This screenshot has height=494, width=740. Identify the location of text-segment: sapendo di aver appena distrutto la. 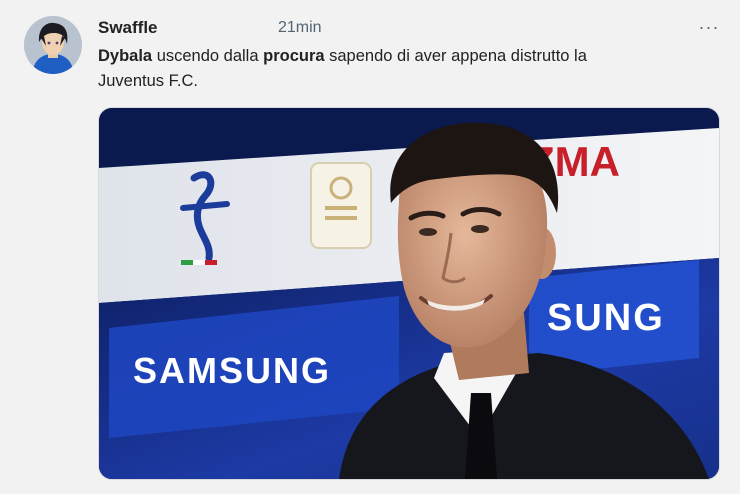
(455, 56).